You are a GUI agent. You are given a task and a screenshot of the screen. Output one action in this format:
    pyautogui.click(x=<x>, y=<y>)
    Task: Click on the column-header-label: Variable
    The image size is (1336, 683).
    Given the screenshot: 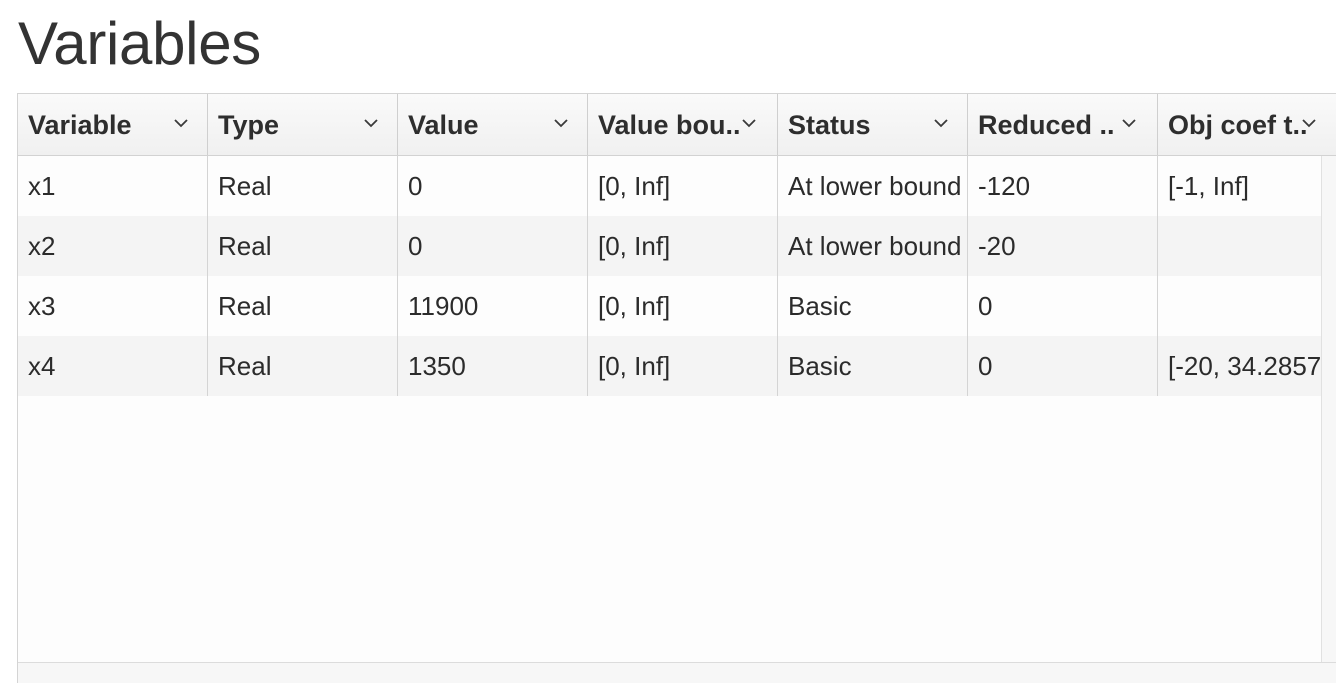 What is the action you would take?
    pyautogui.click(x=80, y=125)
    